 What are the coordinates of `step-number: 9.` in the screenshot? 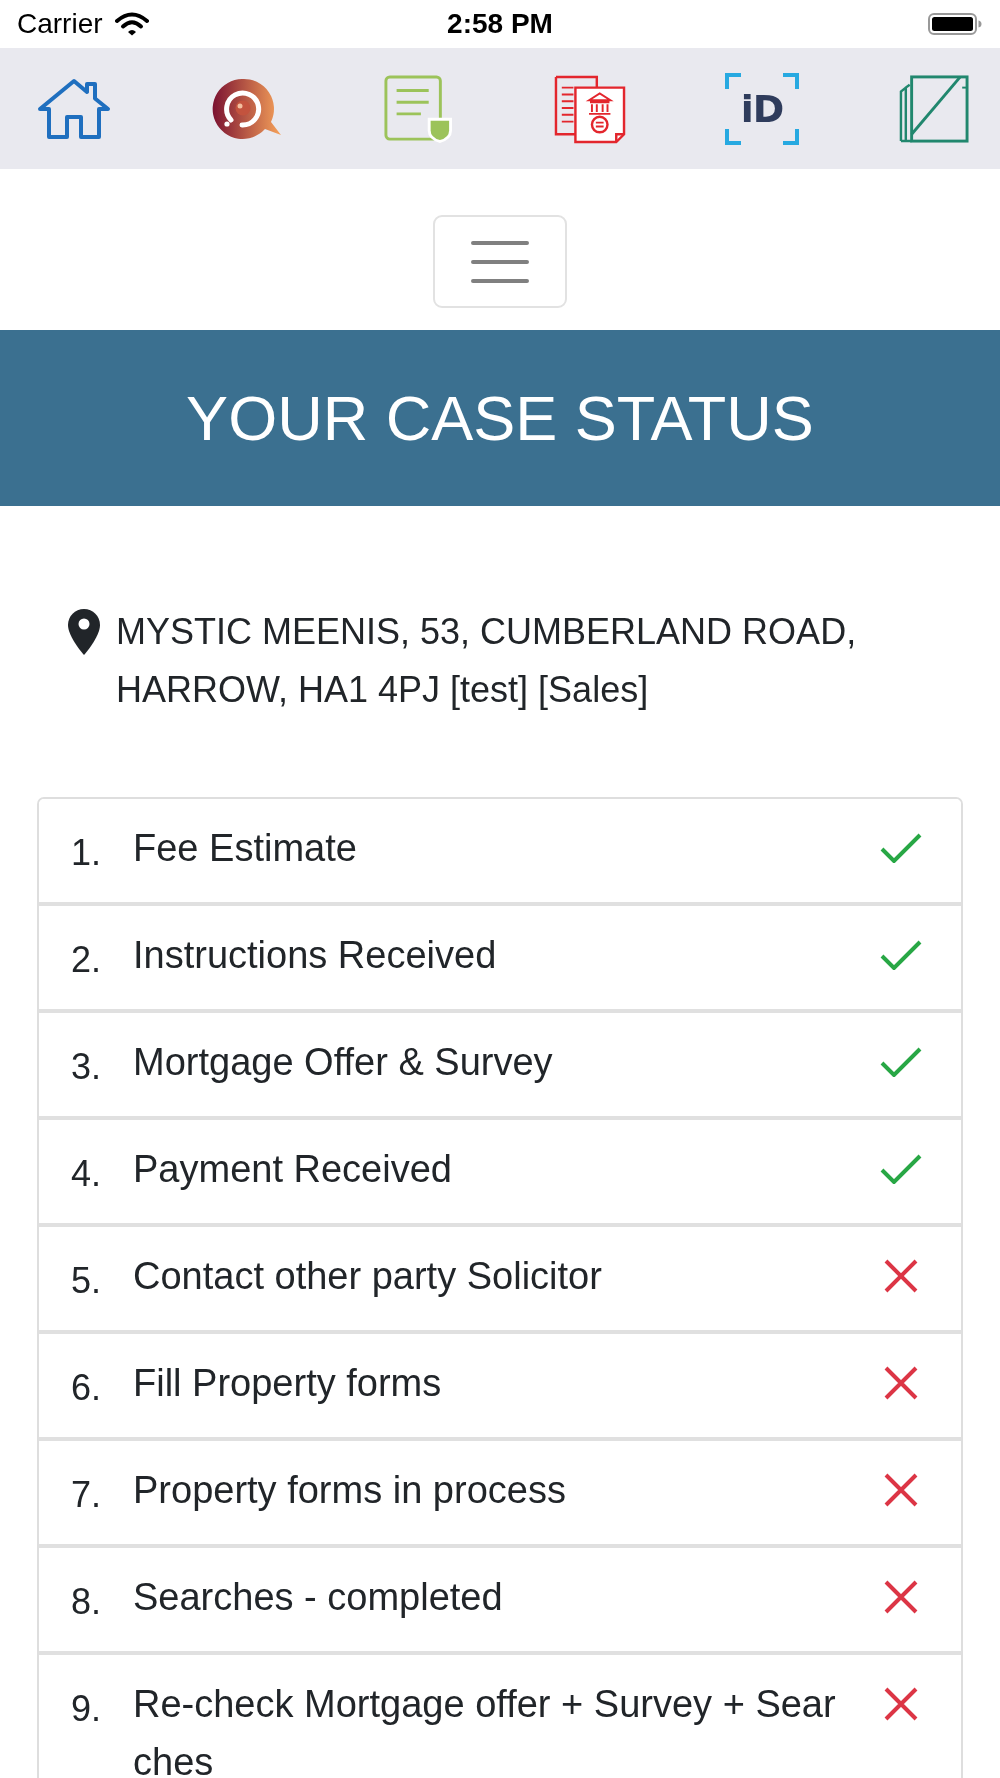 It's located at (87, 1709).